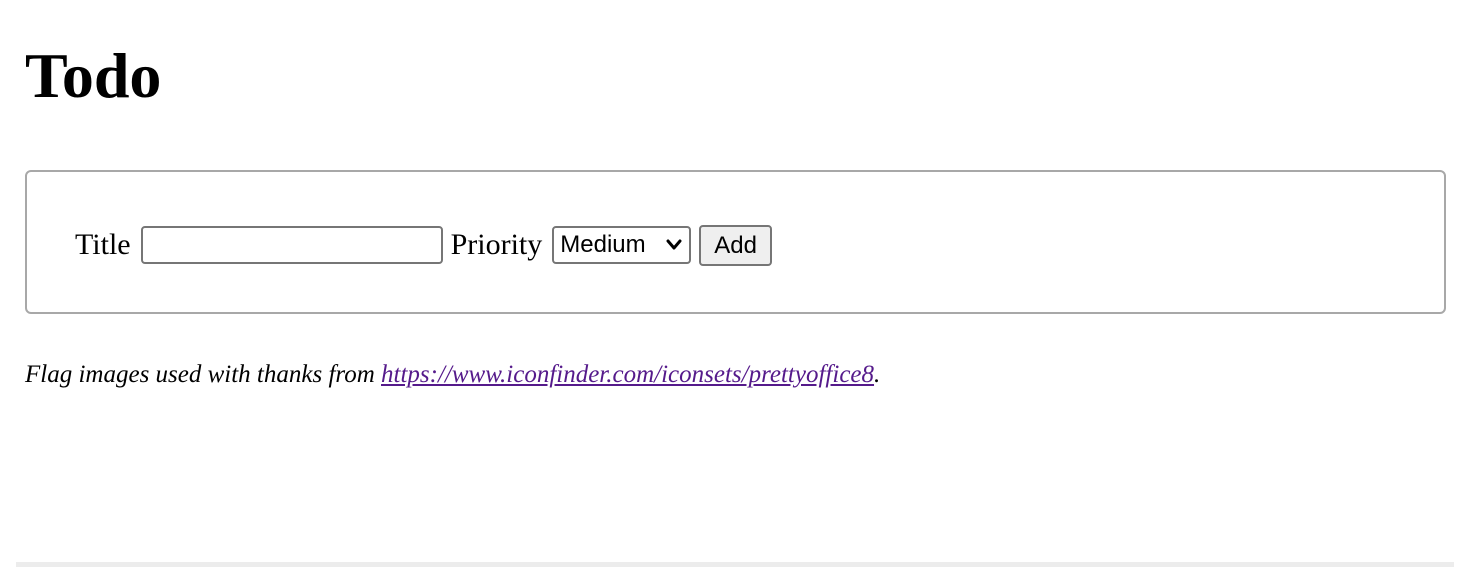  I want to click on bottom-divider, so click(735, 564).